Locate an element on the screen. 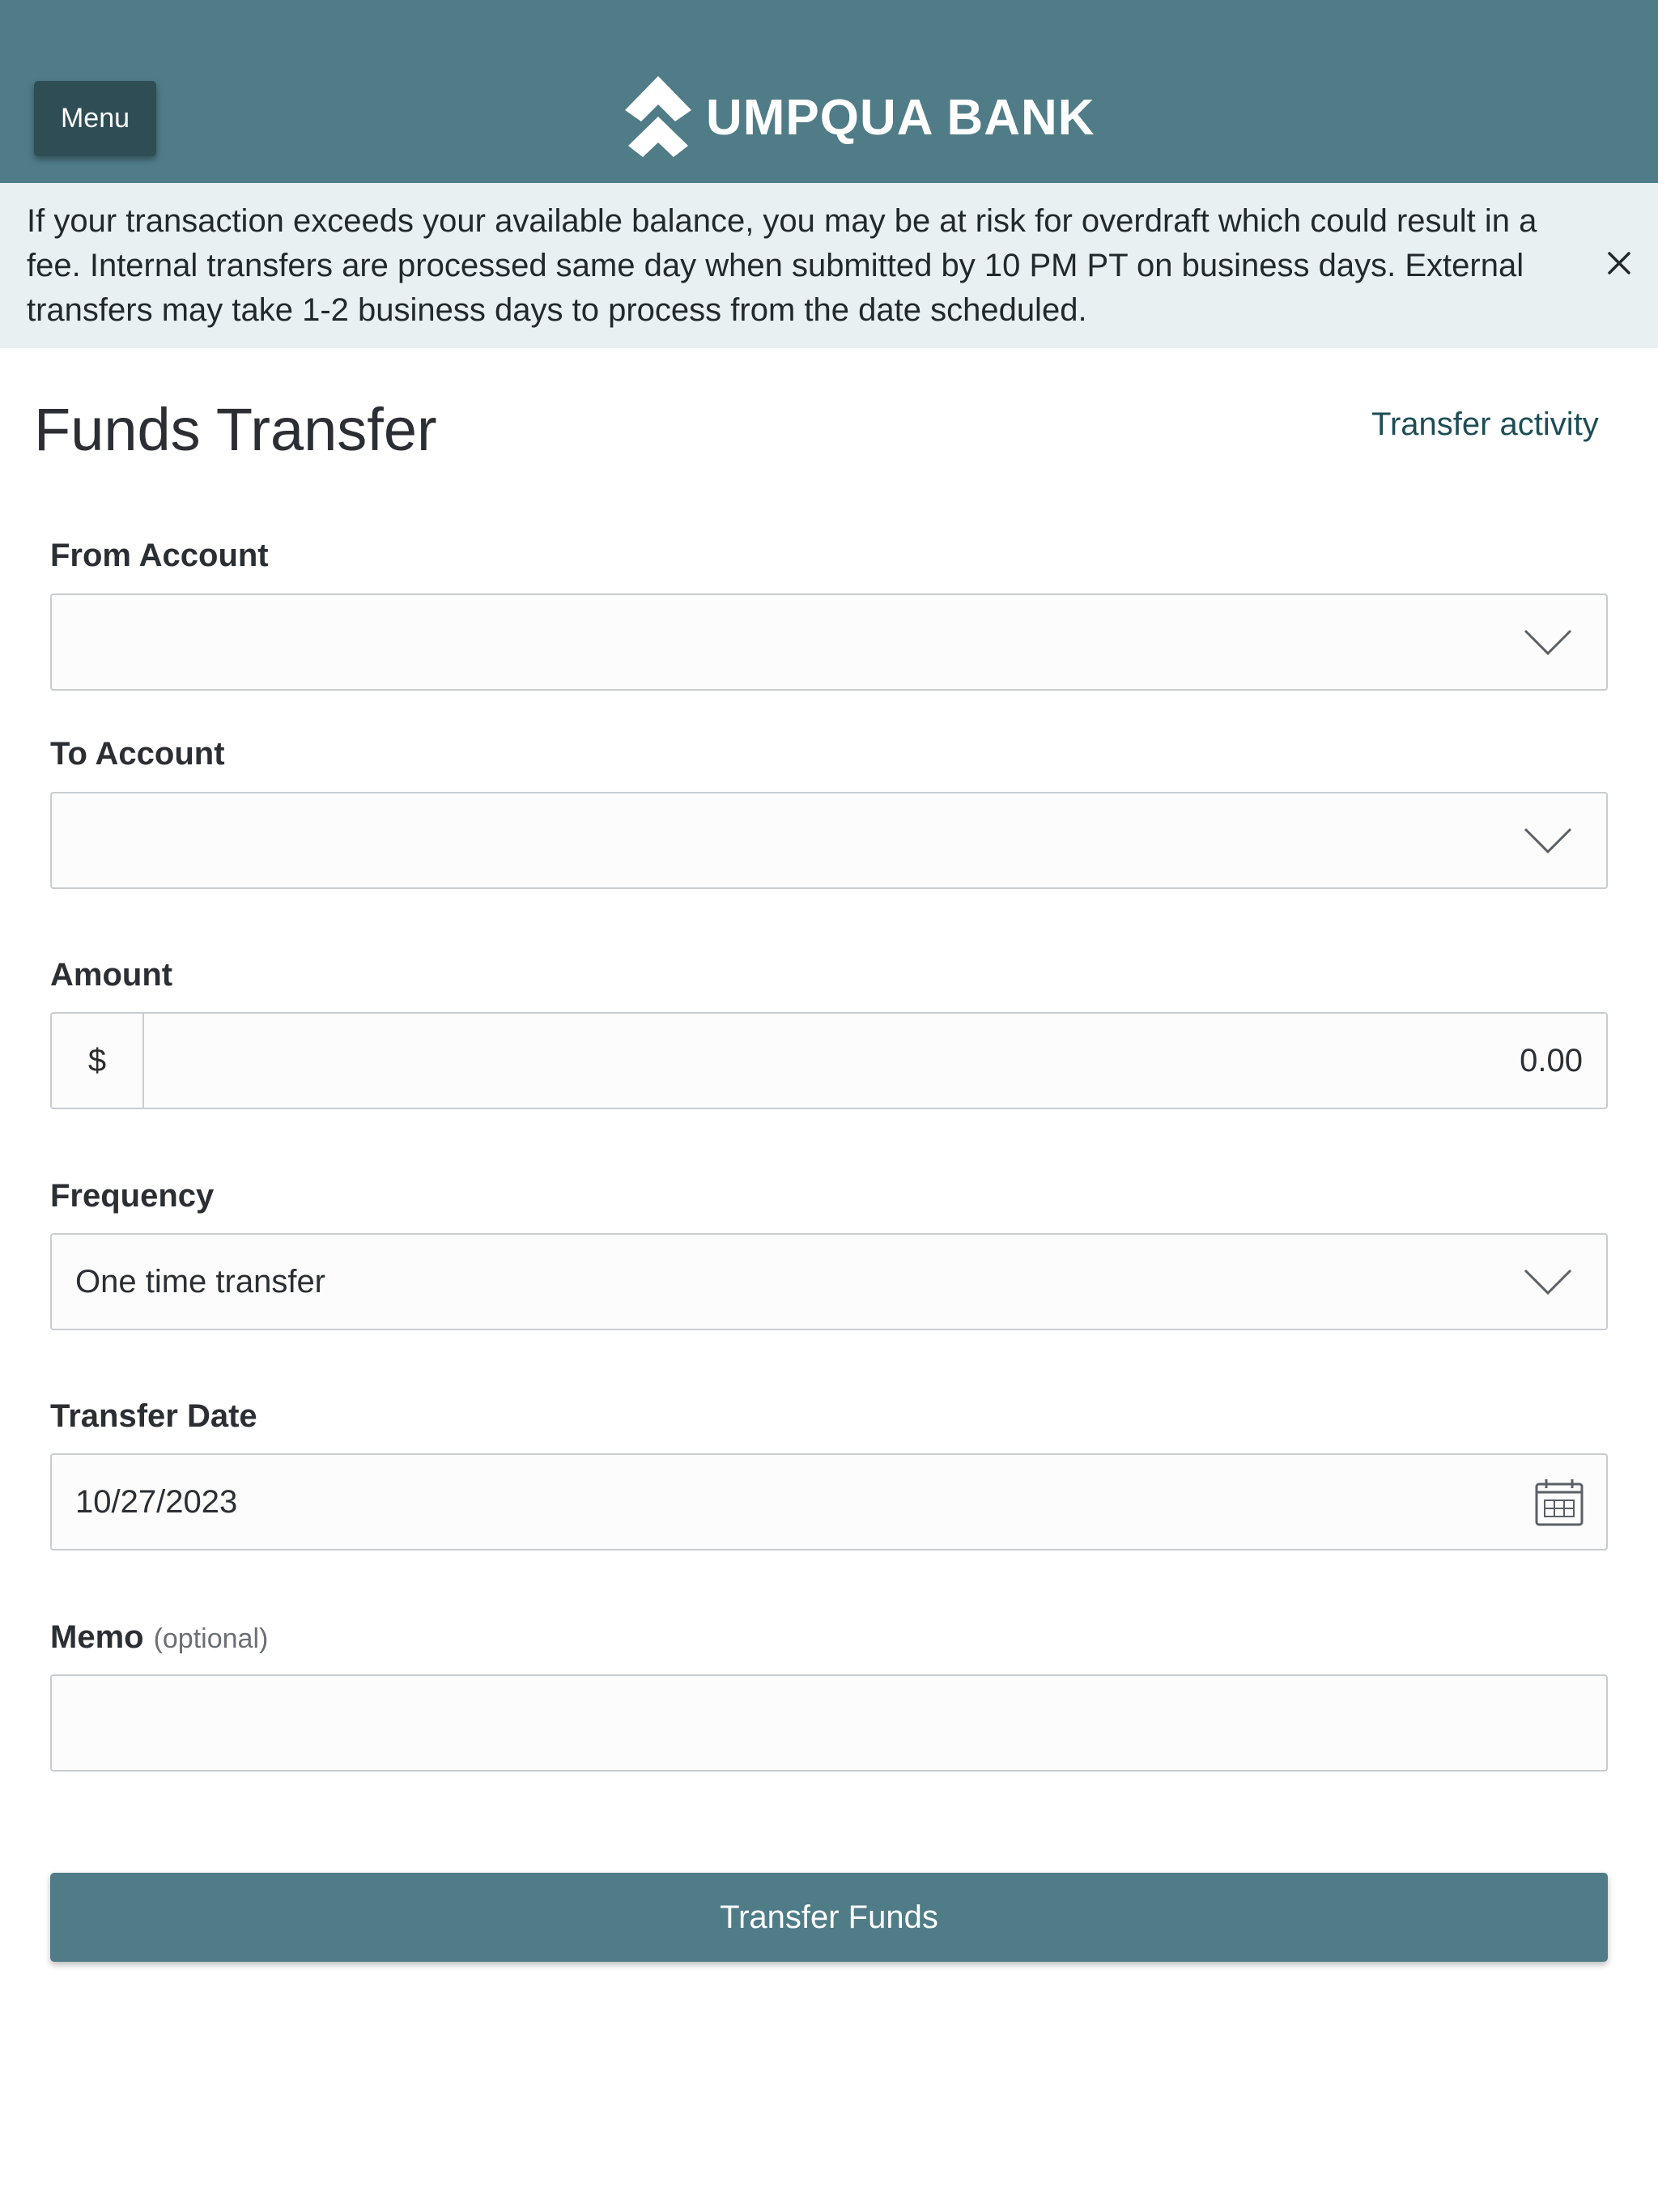  app-header: Menu UMPQUA BANK is located at coordinates (829, 92).